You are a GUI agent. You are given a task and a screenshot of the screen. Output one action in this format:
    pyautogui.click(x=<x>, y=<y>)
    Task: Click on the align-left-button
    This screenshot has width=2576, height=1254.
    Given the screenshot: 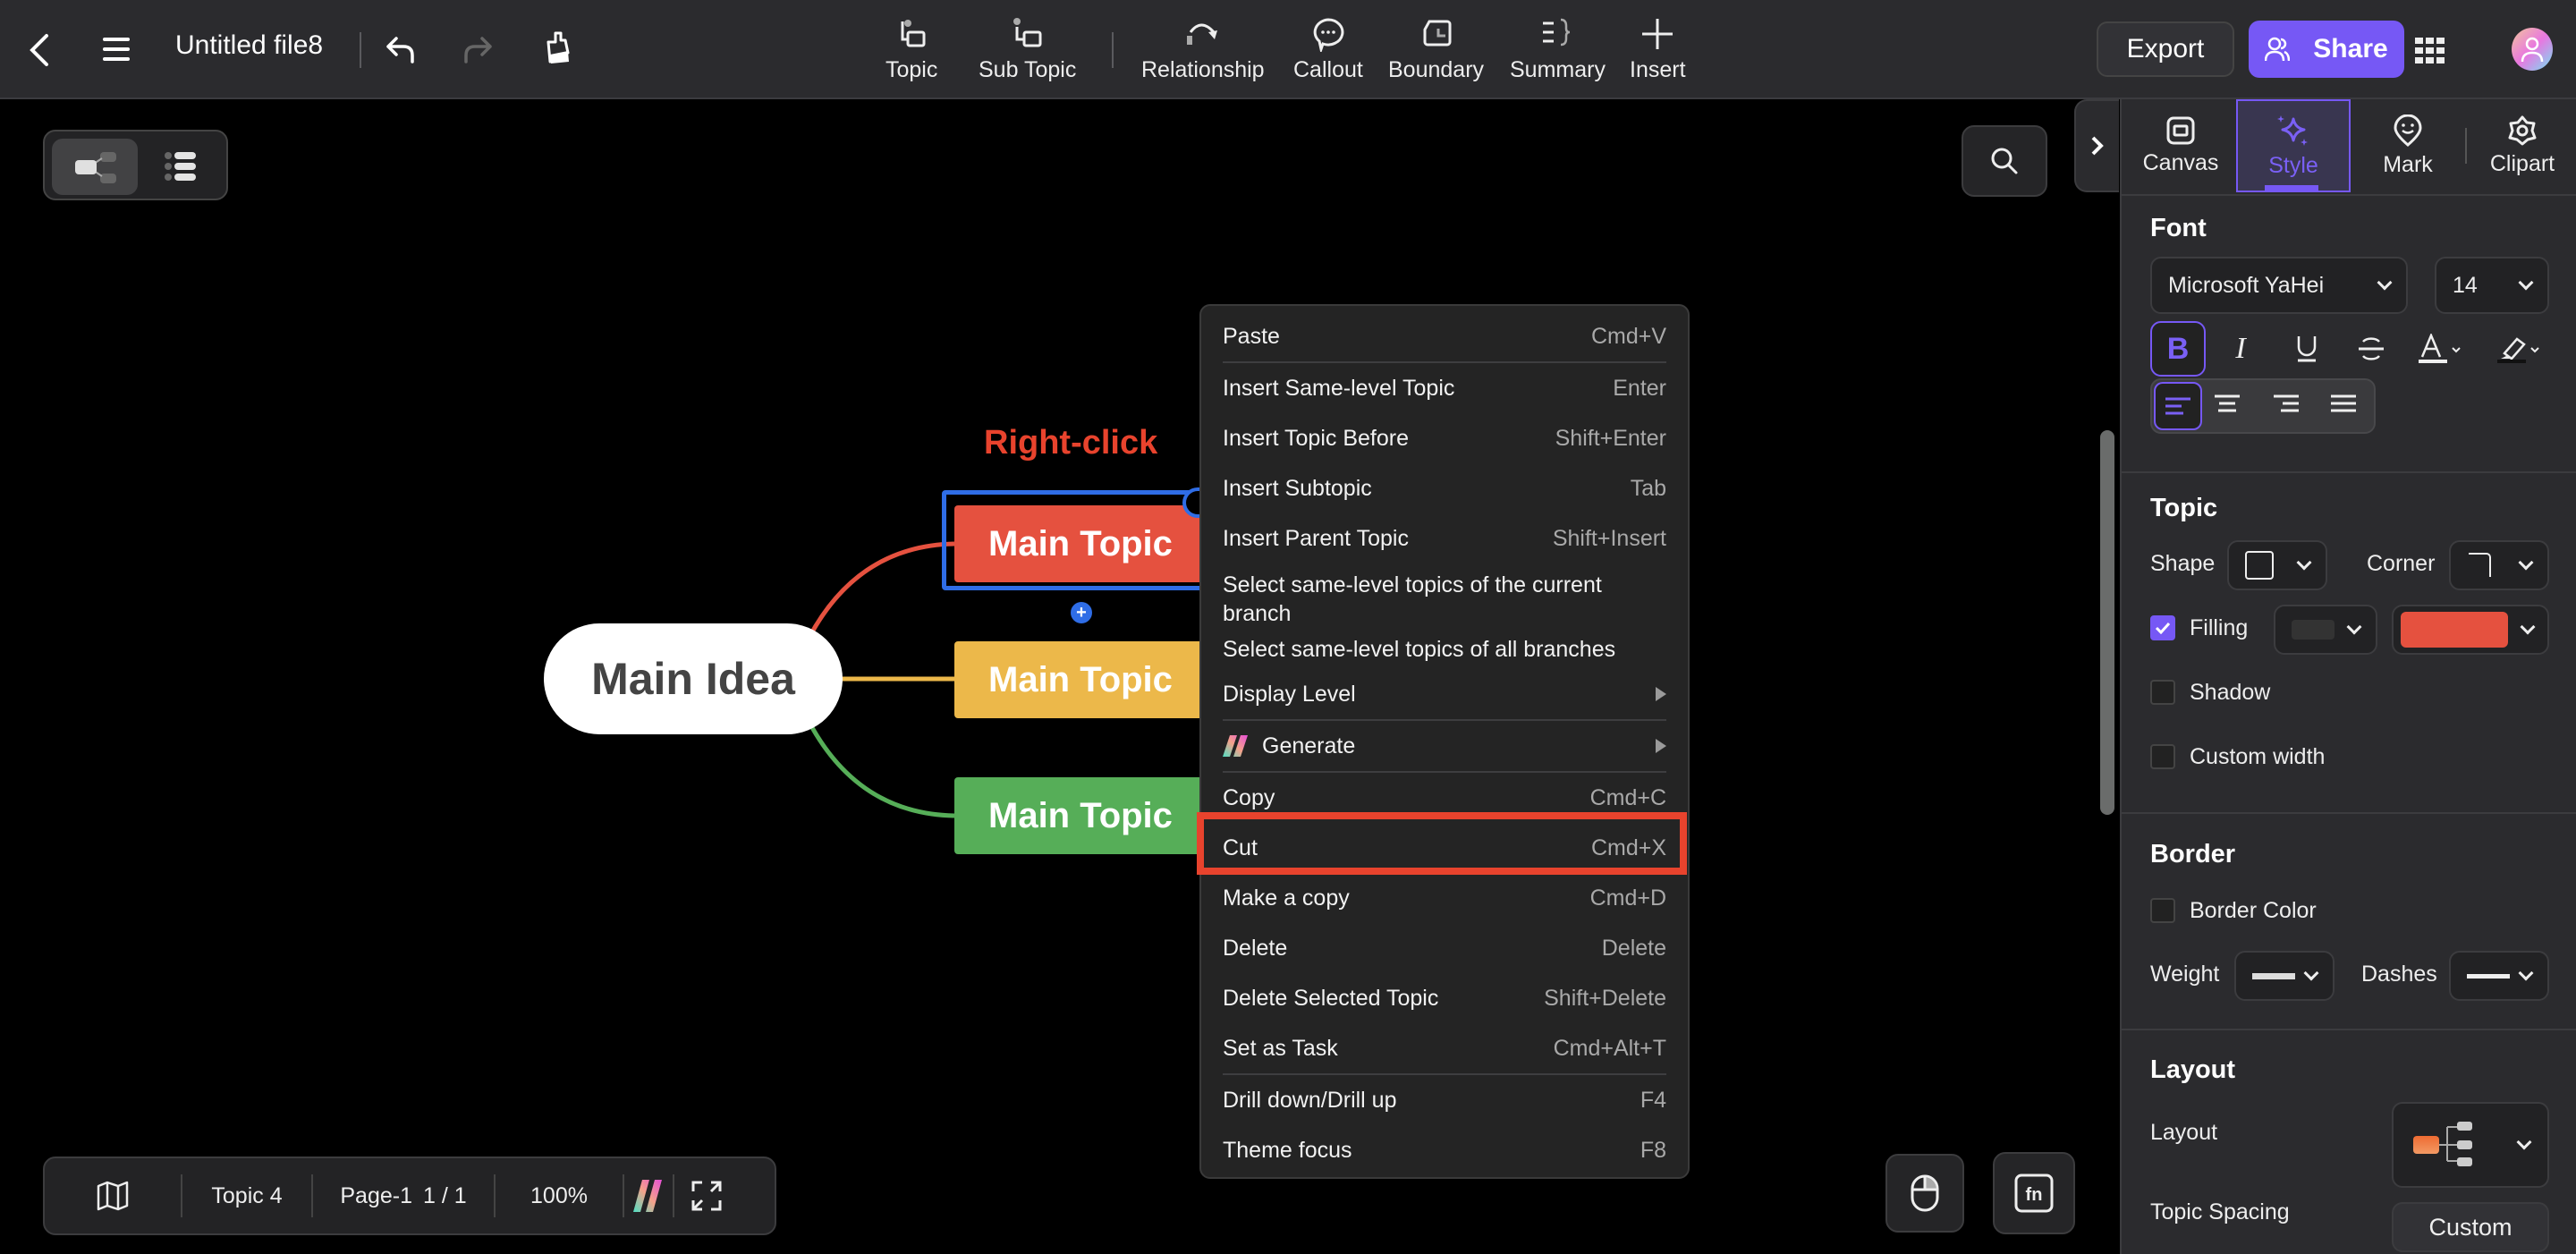 What is the action you would take?
    pyautogui.click(x=2178, y=406)
    